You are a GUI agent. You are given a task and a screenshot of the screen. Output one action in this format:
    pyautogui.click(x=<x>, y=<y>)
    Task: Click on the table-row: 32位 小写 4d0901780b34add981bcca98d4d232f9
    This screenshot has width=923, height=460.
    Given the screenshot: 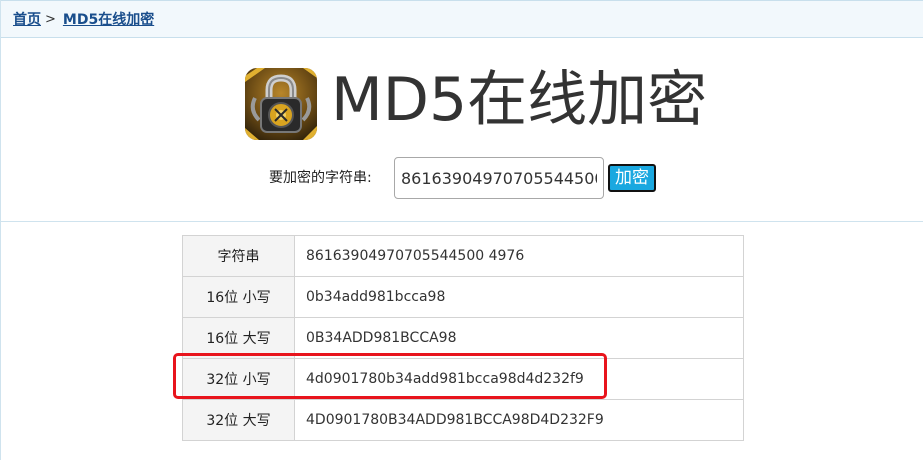 What is the action you would take?
    pyautogui.click(x=463, y=379)
    